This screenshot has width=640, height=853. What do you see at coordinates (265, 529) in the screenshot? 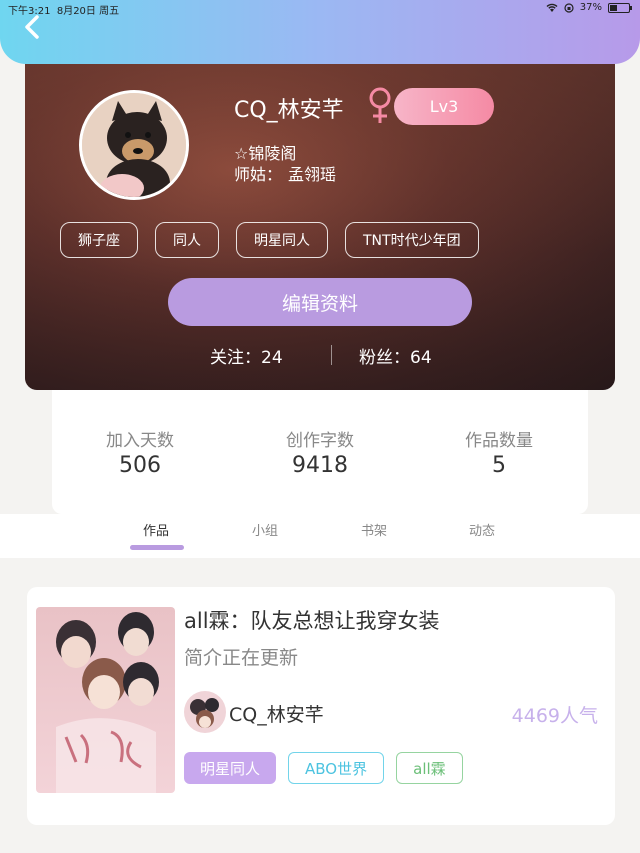
I see `tab-groups: 小组` at bounding box center [265, 529].